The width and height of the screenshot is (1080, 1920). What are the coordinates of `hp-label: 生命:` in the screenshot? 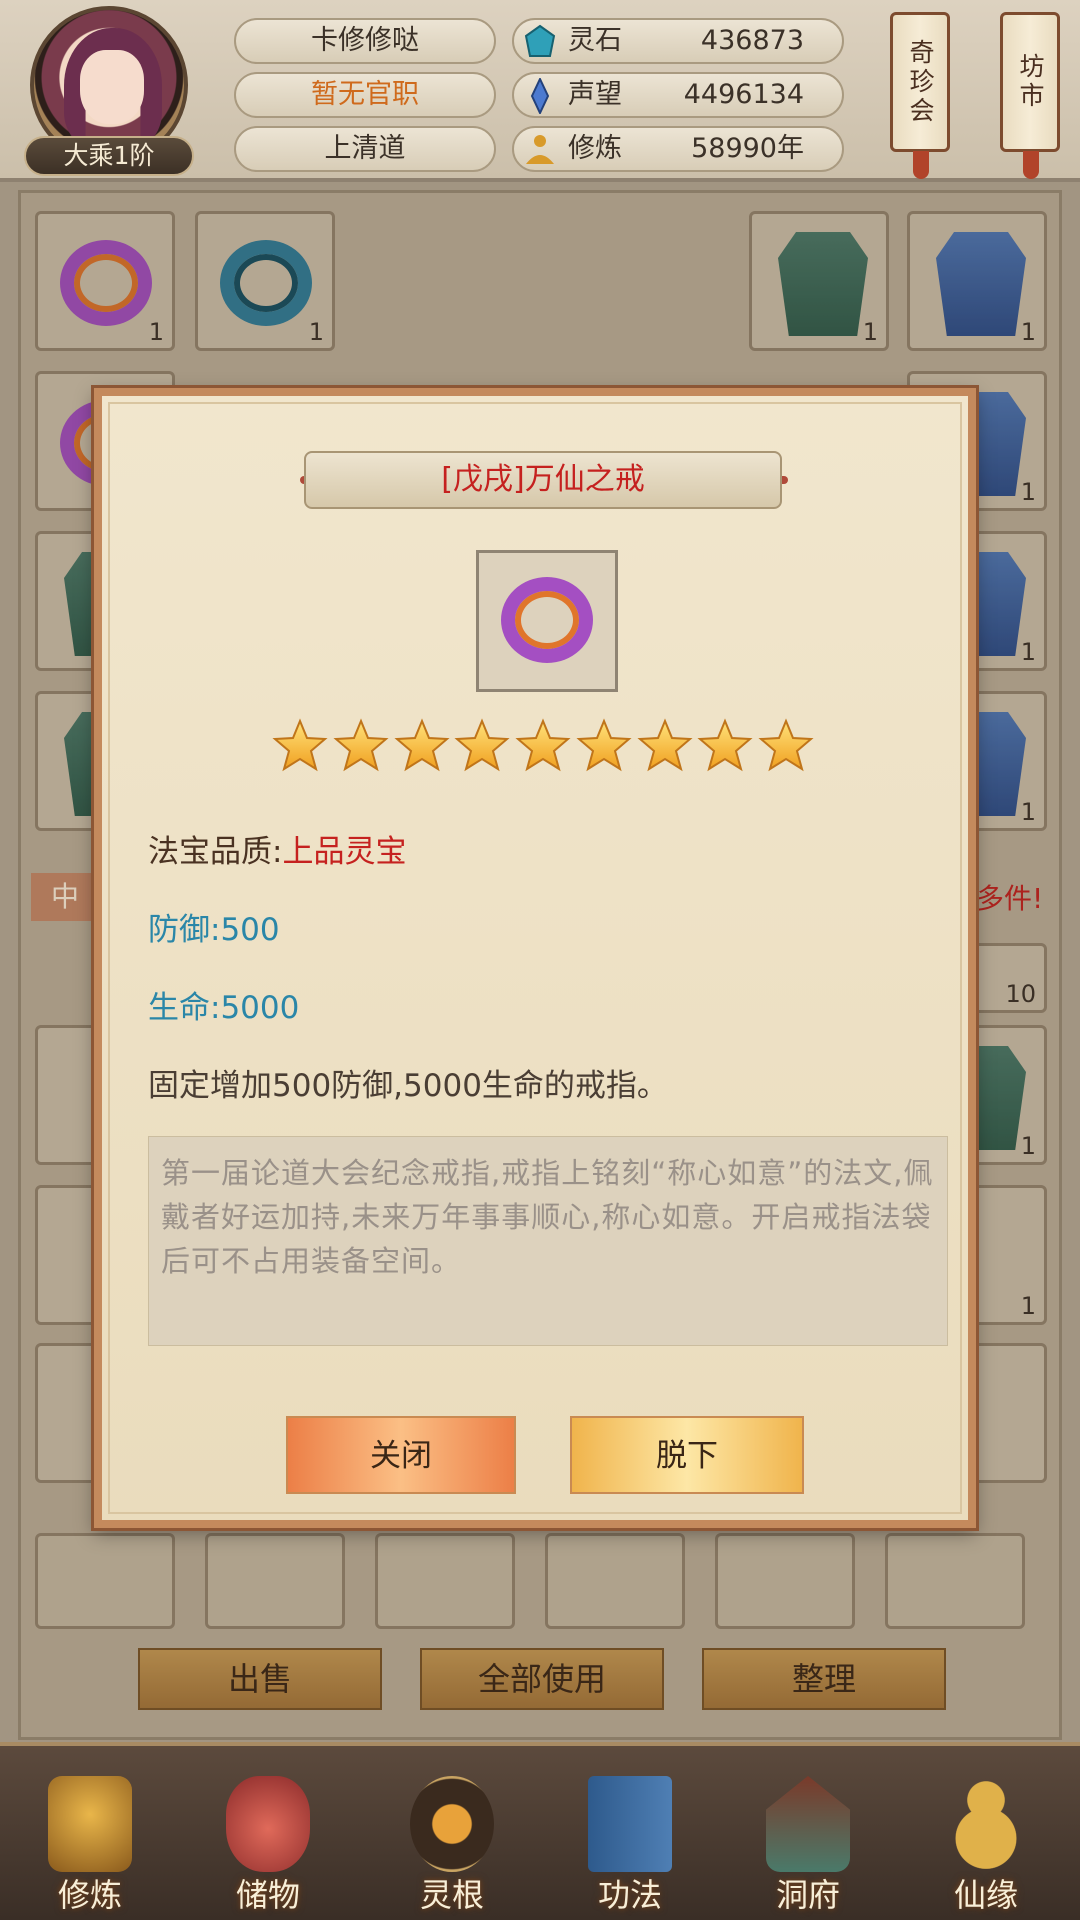 It's located at (184, 1008).